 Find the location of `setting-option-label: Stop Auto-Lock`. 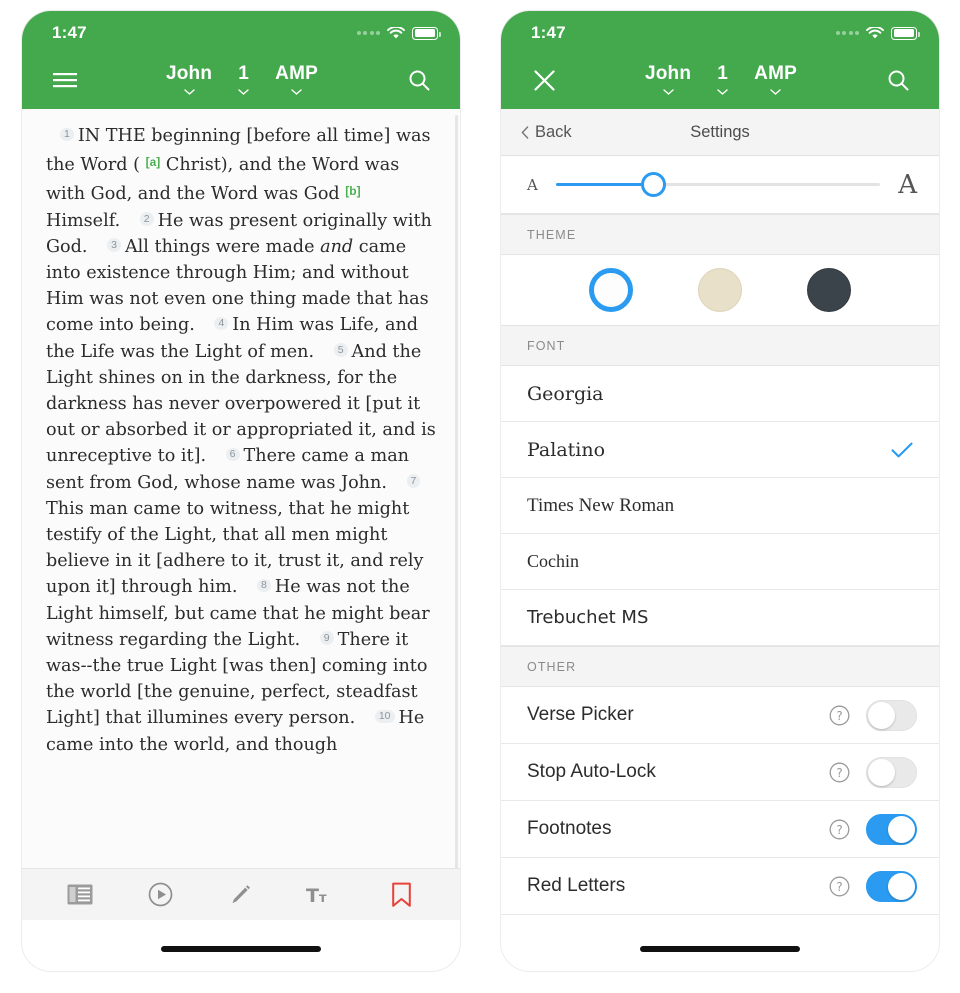

setting-option-label: Stop Auto-Lock is located at coordinates (591, 771).